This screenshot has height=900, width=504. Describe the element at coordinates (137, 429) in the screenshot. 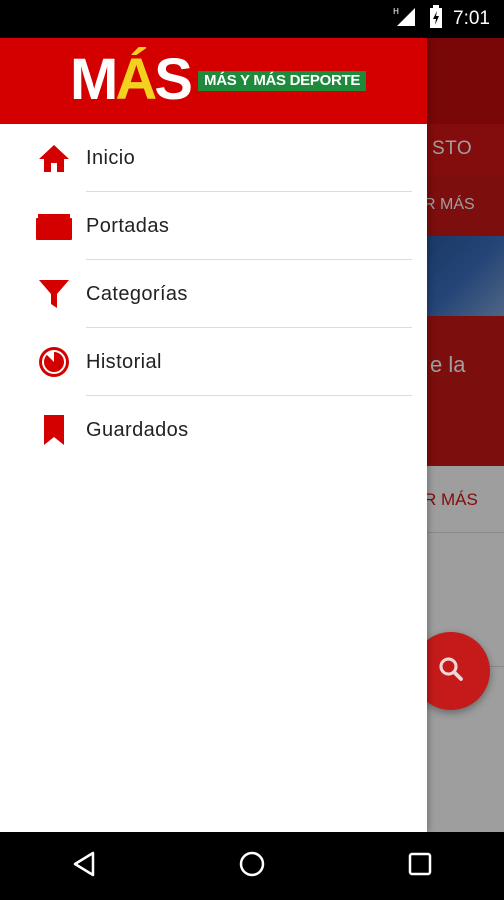

I see `menu-item-label: Guardados` at that location.